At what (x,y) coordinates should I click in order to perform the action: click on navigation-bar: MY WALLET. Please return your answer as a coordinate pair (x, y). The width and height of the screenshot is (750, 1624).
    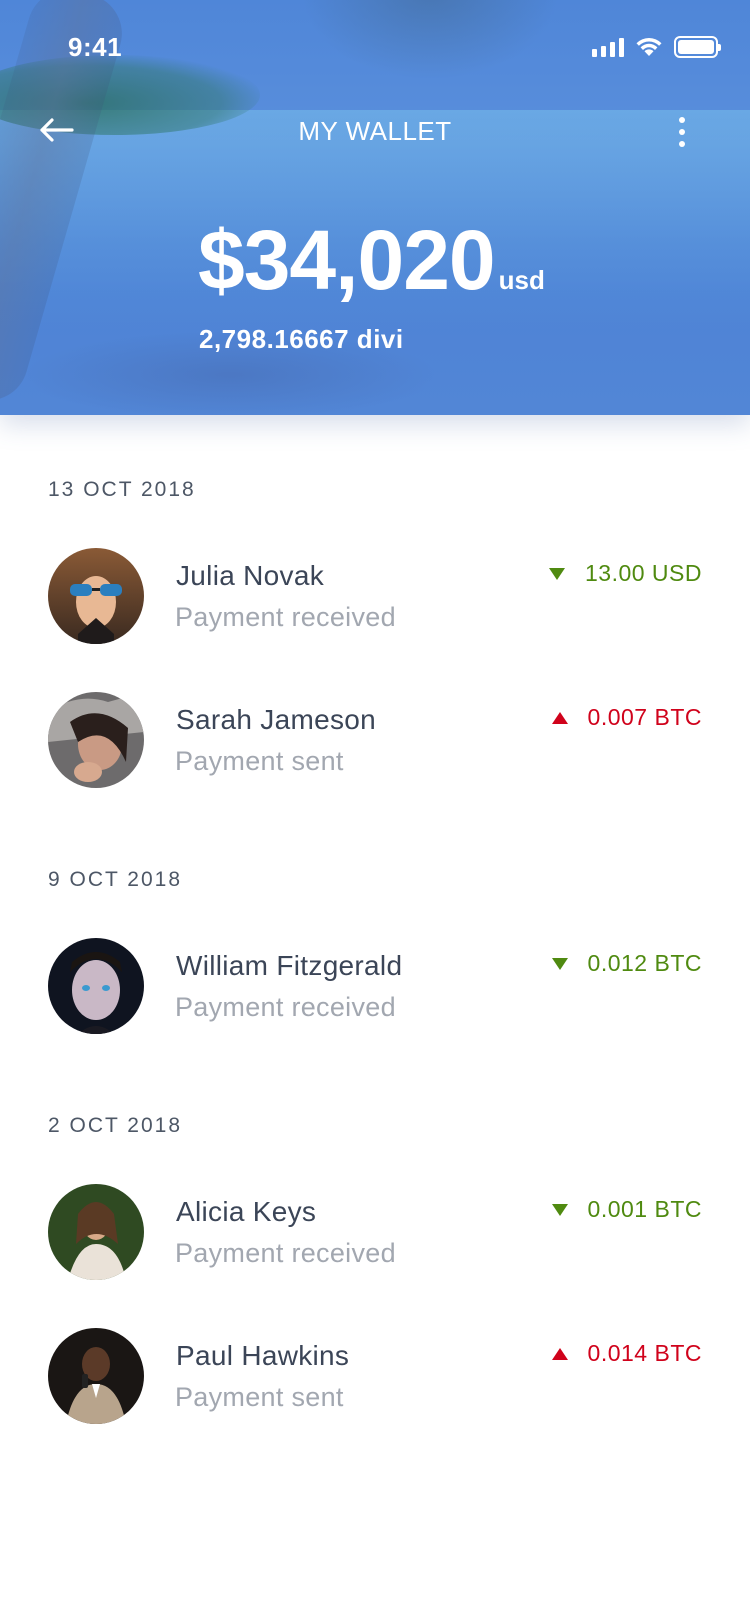
    Looking at the image, I should click on (375, 132).